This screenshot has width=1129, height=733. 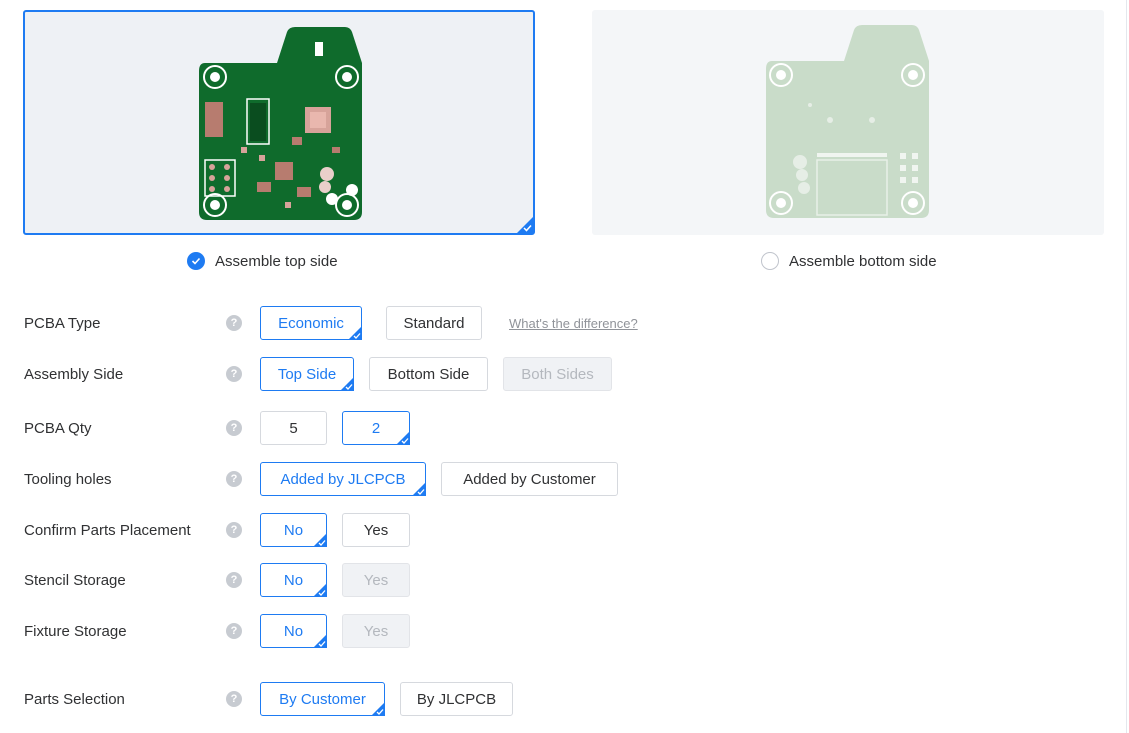 I want to click on option-label: Top Side, so click(x=307, y=374).